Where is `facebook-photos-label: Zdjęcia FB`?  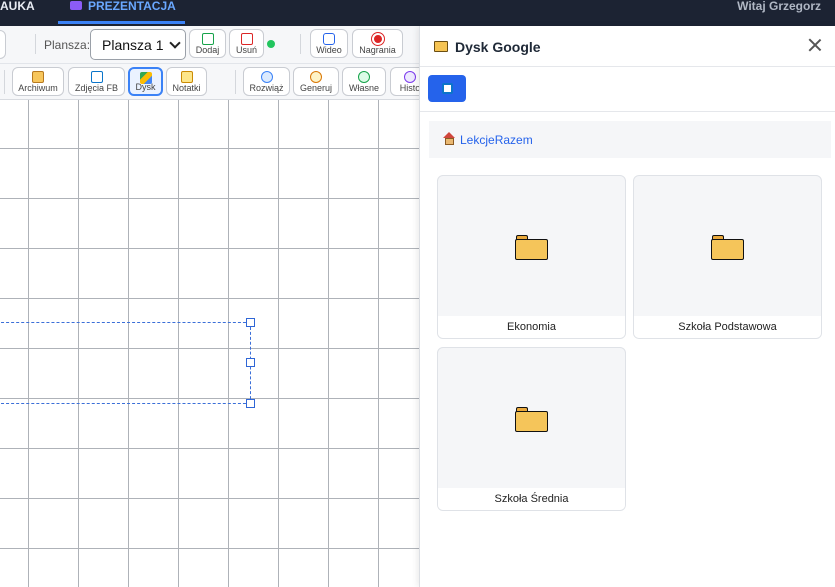 facebook-photos-label: Zdjęcia FB is located at coordinates (96, 88).